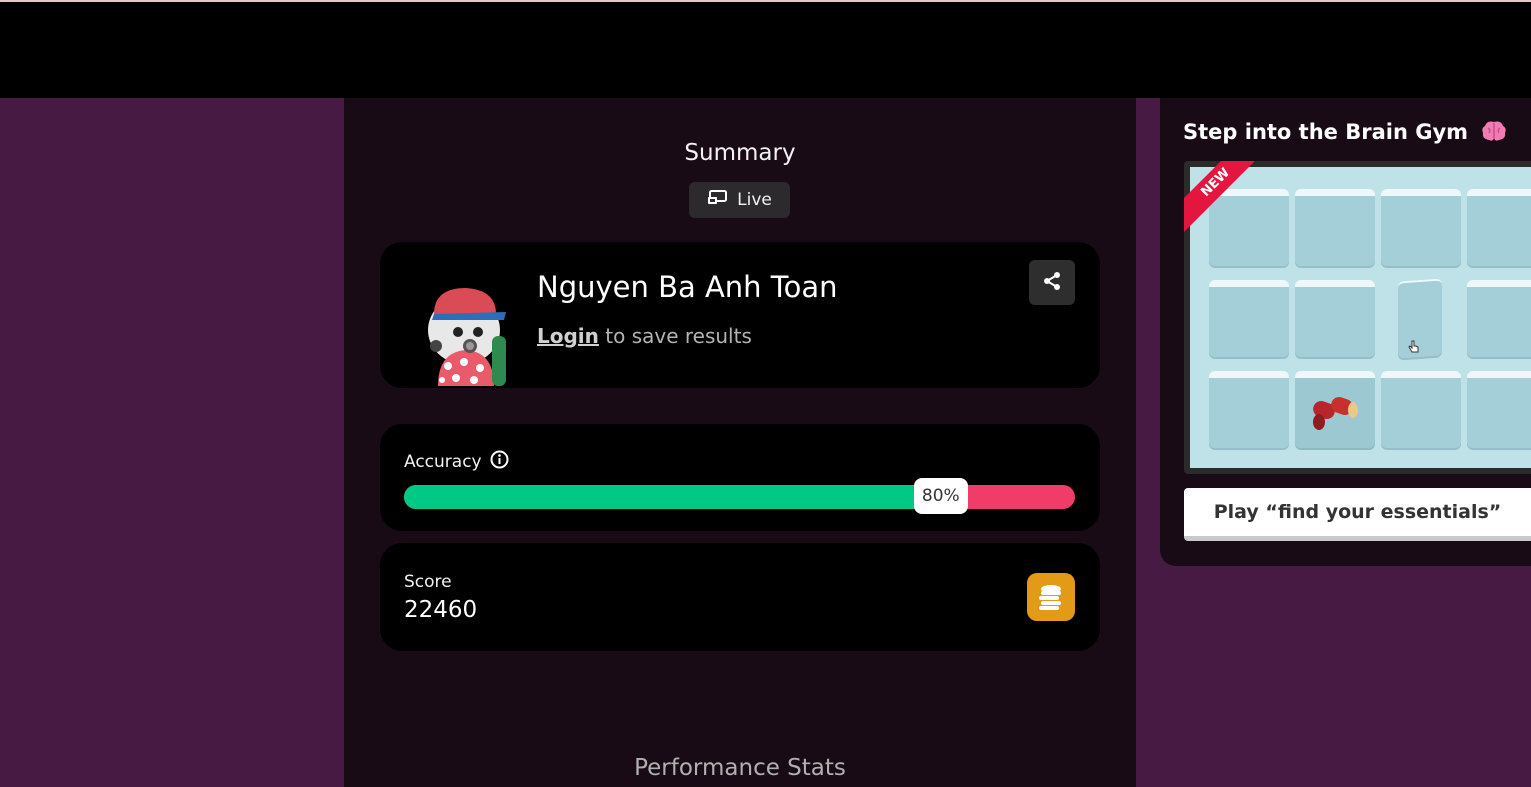  I want to click on avatar-character, so click(465, 333).